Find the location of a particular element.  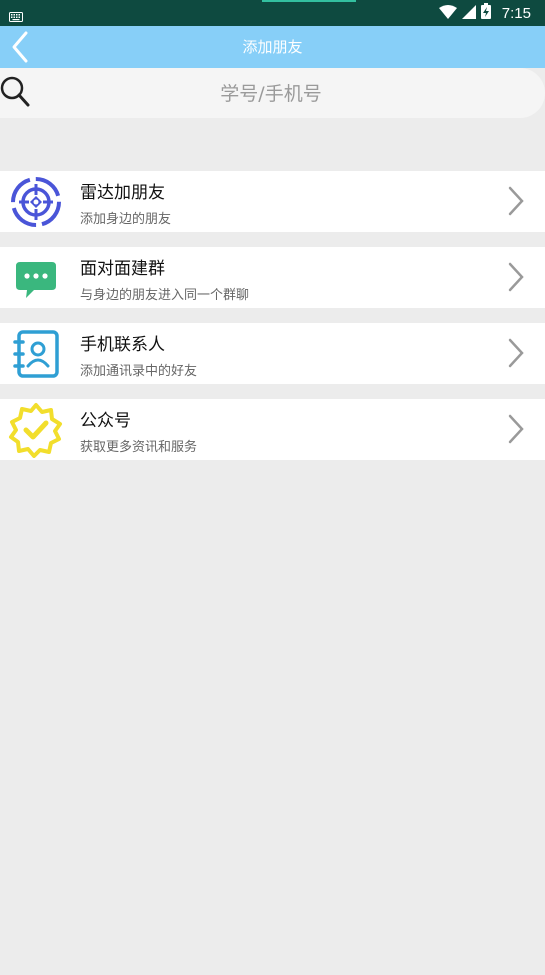

item-title: 雷达加朋友 is located at coordinates (122, 193).